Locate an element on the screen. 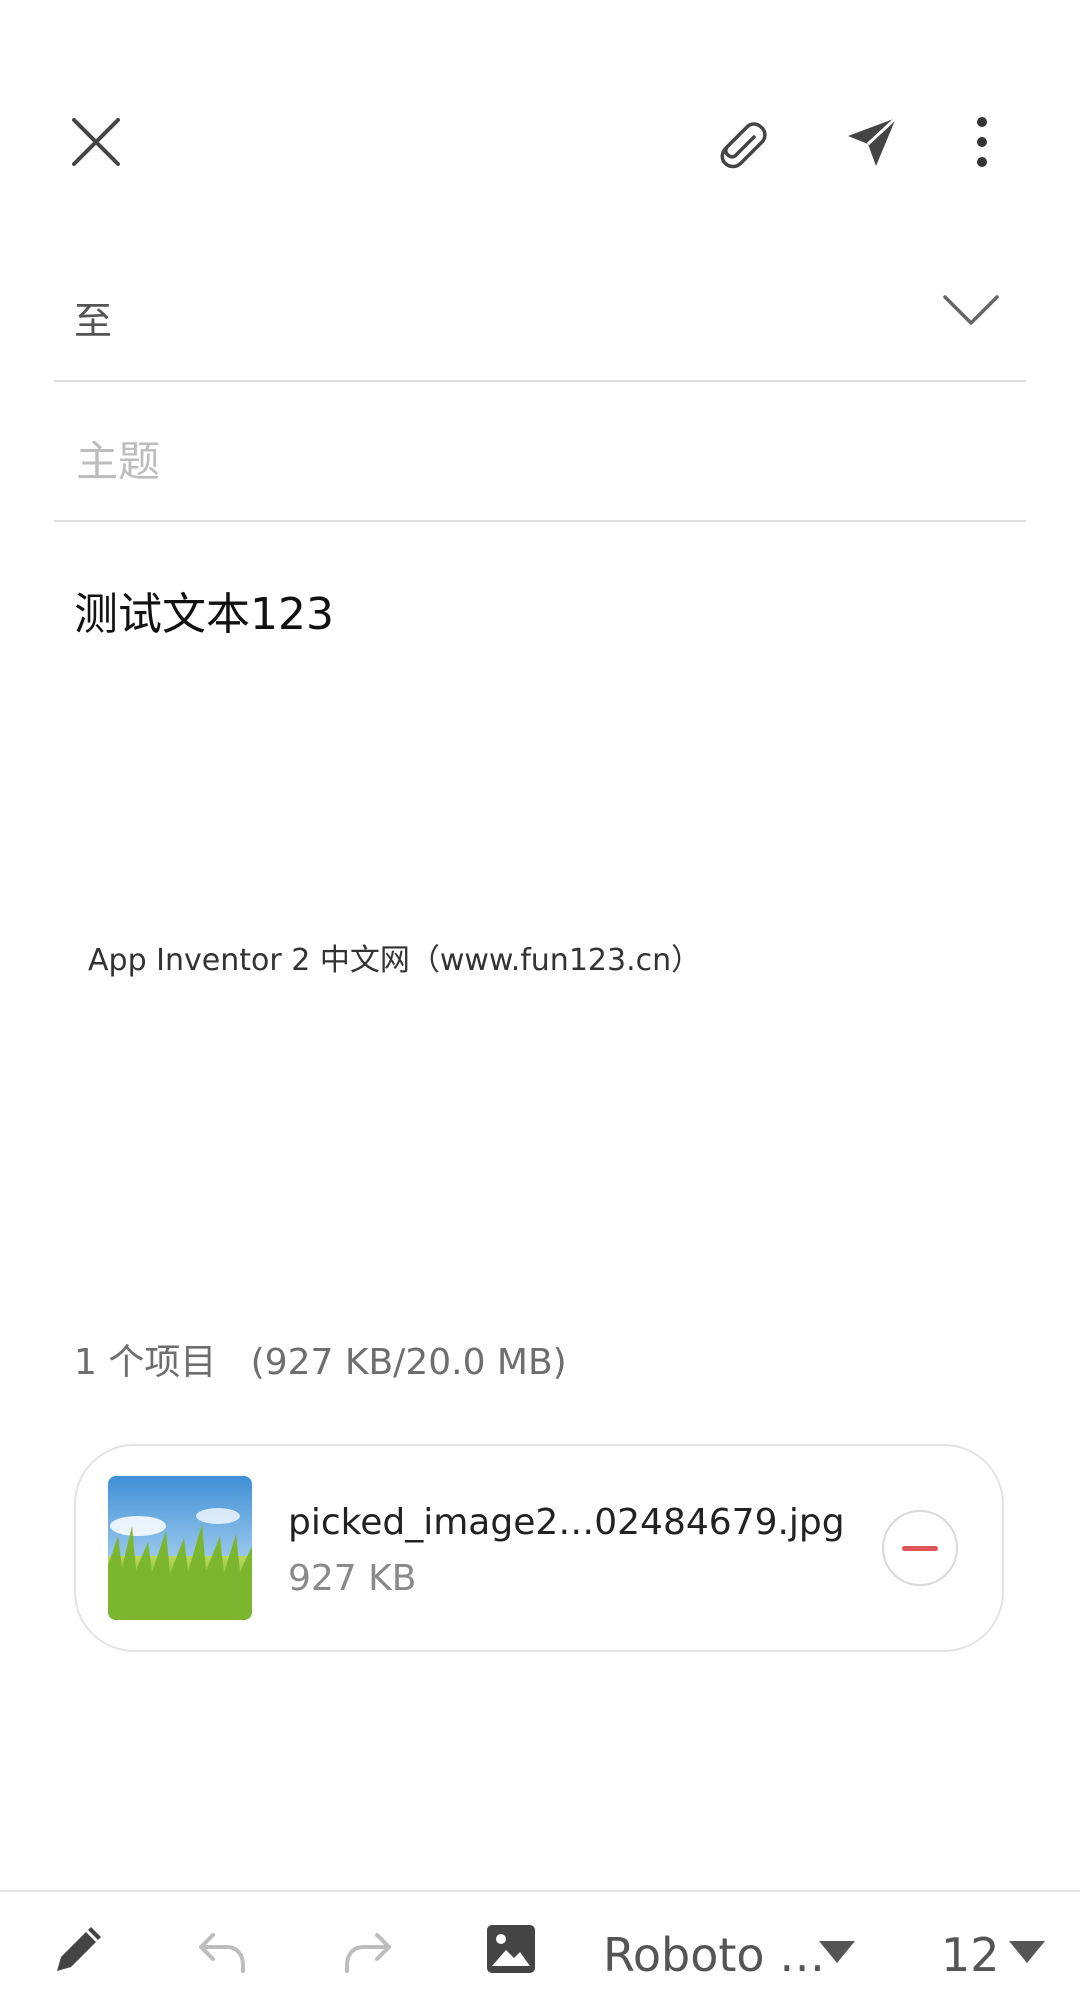  attachment-file-name: picked_image2…02484679.jpg is located at coordinates (566, 1522).